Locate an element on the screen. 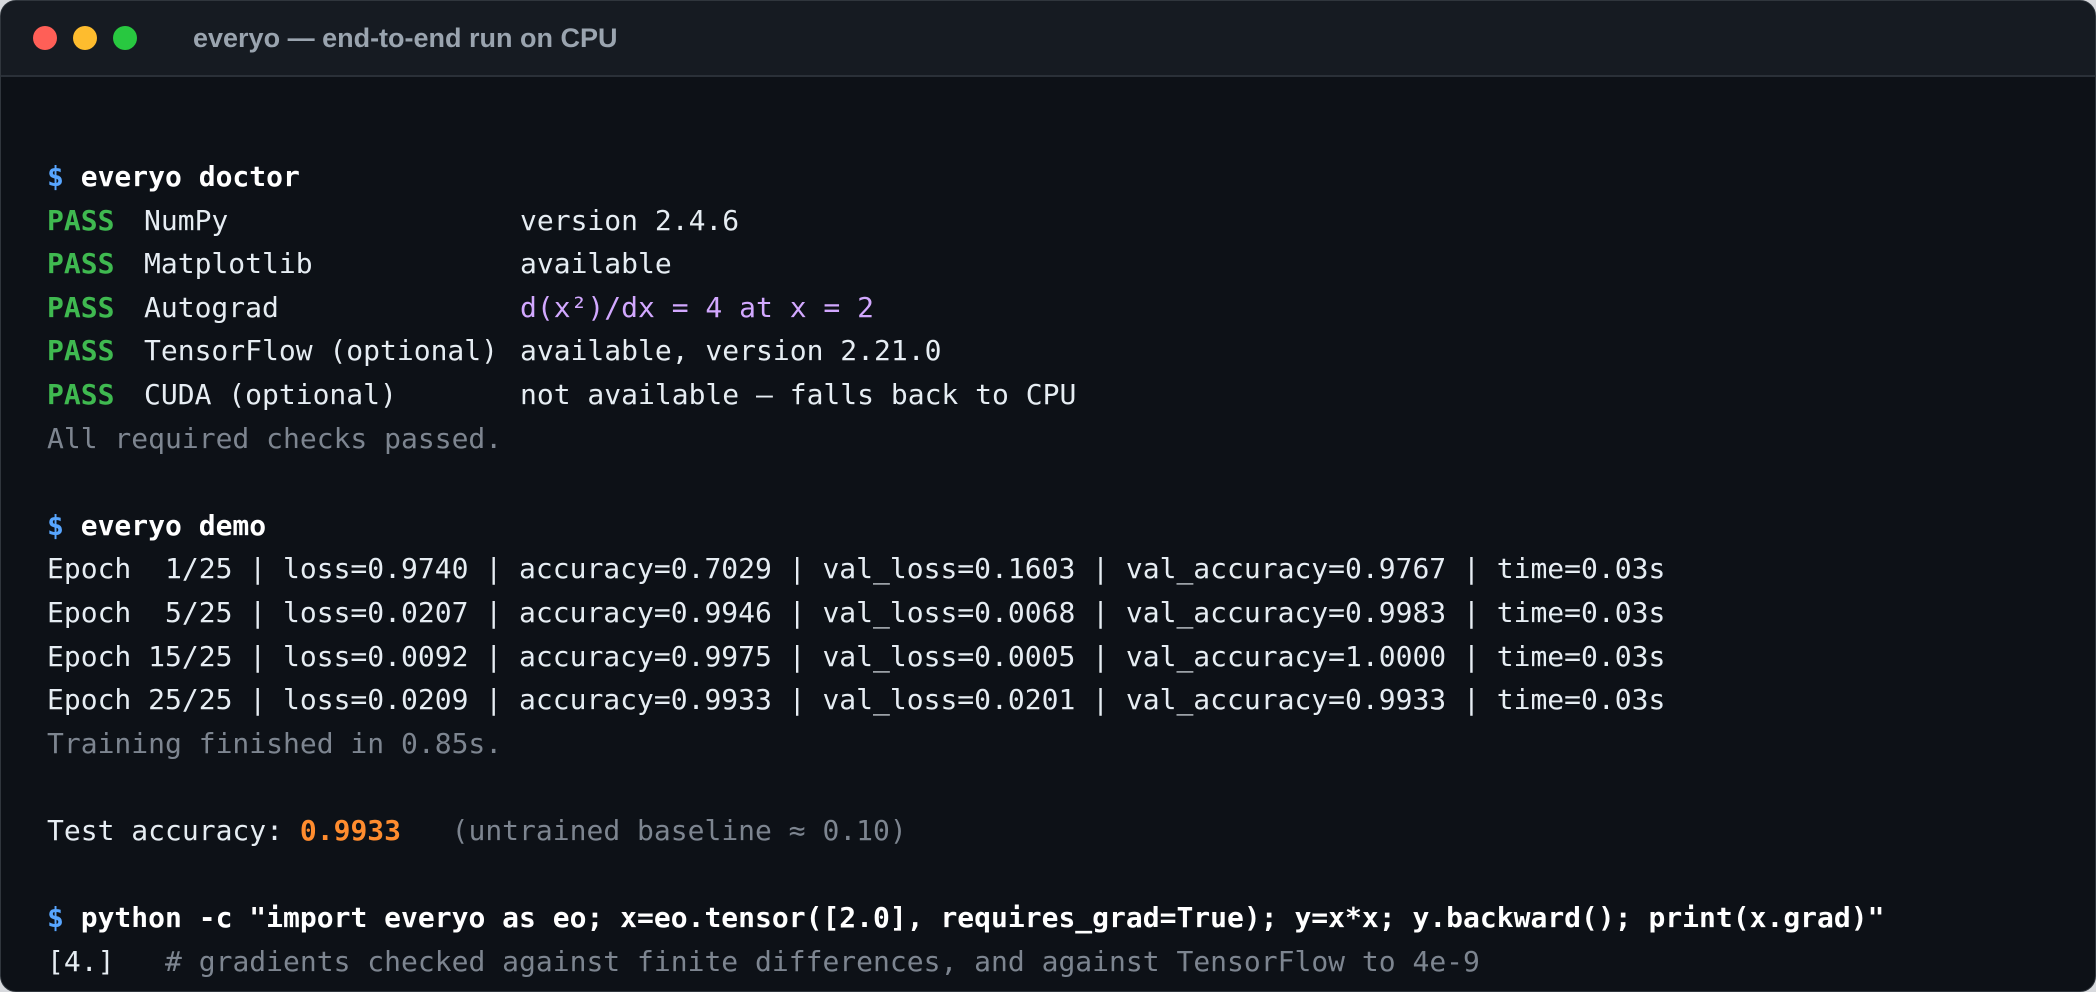 The image size is (2096, 992). title-bar: everyo — end-to-end run on CPU is located at coordinates (1048, 39).